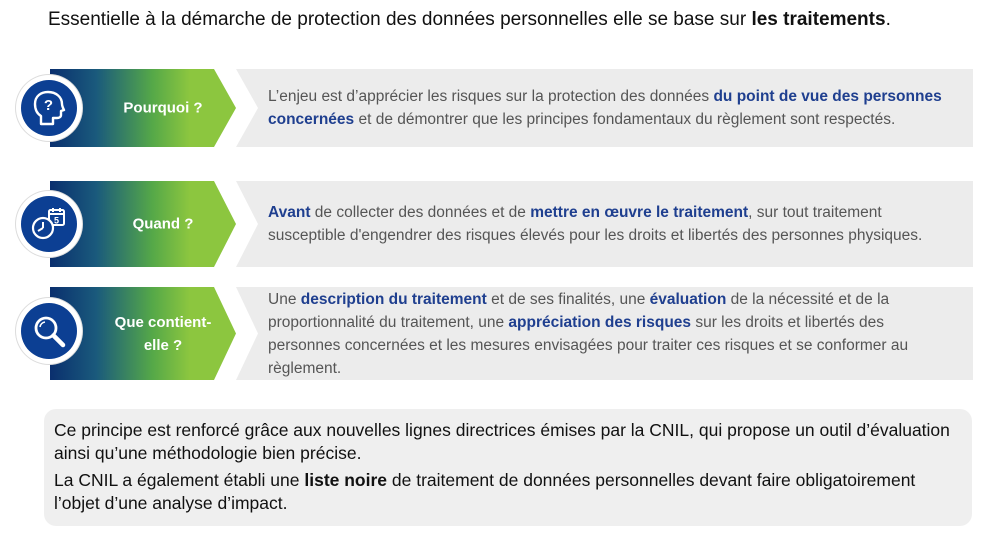 This screenshot has width=989, height=537. What do you see at coordinates (163, 224) in the screenshot?
I see `row-label: Quand ?` at bounding box center [163, 224].